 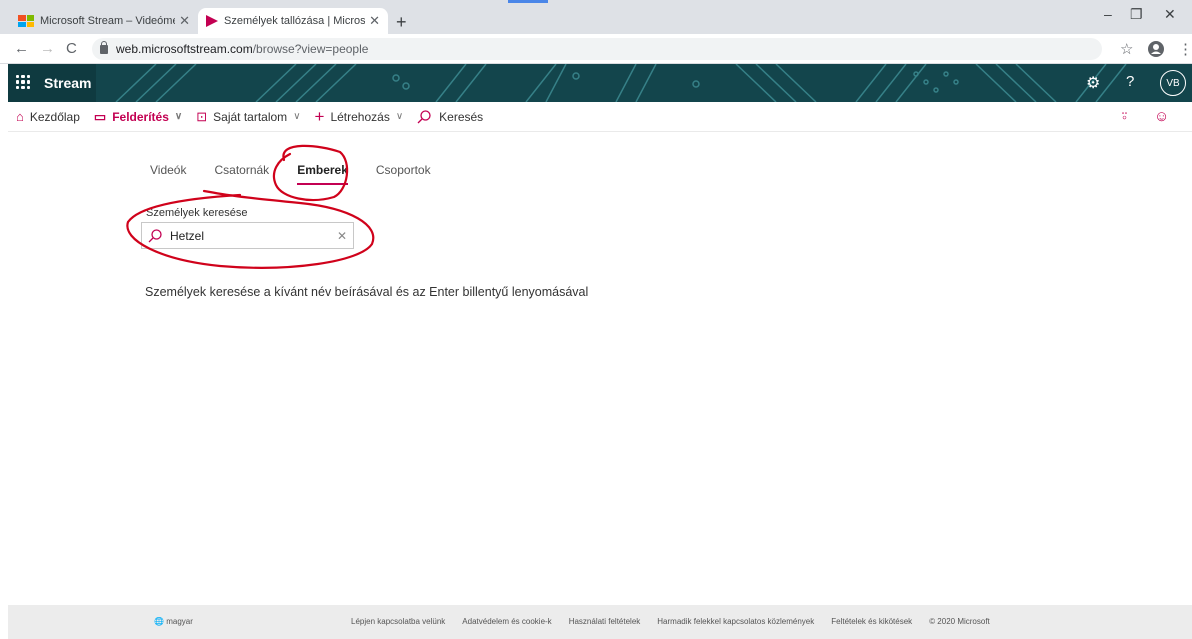 What do you see at coordinates (54, 116) in the screenshot?
I see `nav-label: Kezdőlap` at bounding box center [54, 116].